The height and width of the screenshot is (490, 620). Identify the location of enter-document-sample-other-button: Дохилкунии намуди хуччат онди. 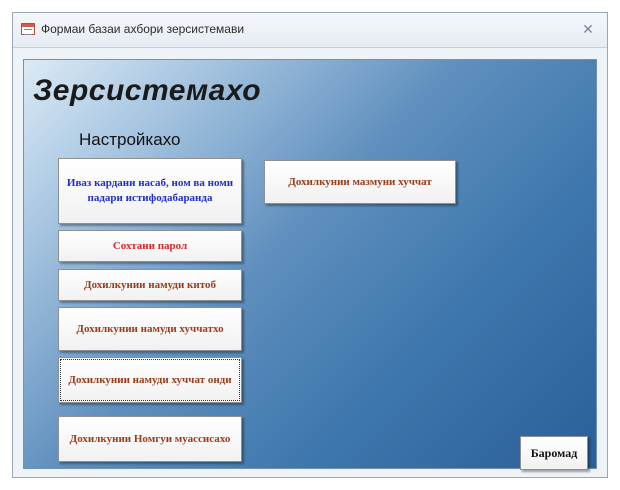
(150, 380).